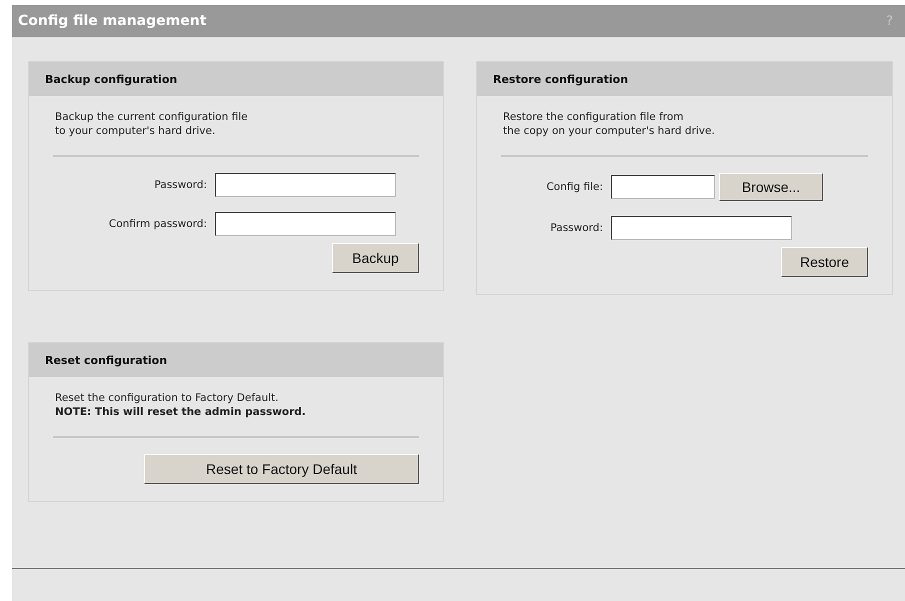 Image resolution: width=905 pixels, height=601 pixels. What do you see at coordinates (663, 187) in the screenshot?
I see `file-field` at bounding box center [663, 187].